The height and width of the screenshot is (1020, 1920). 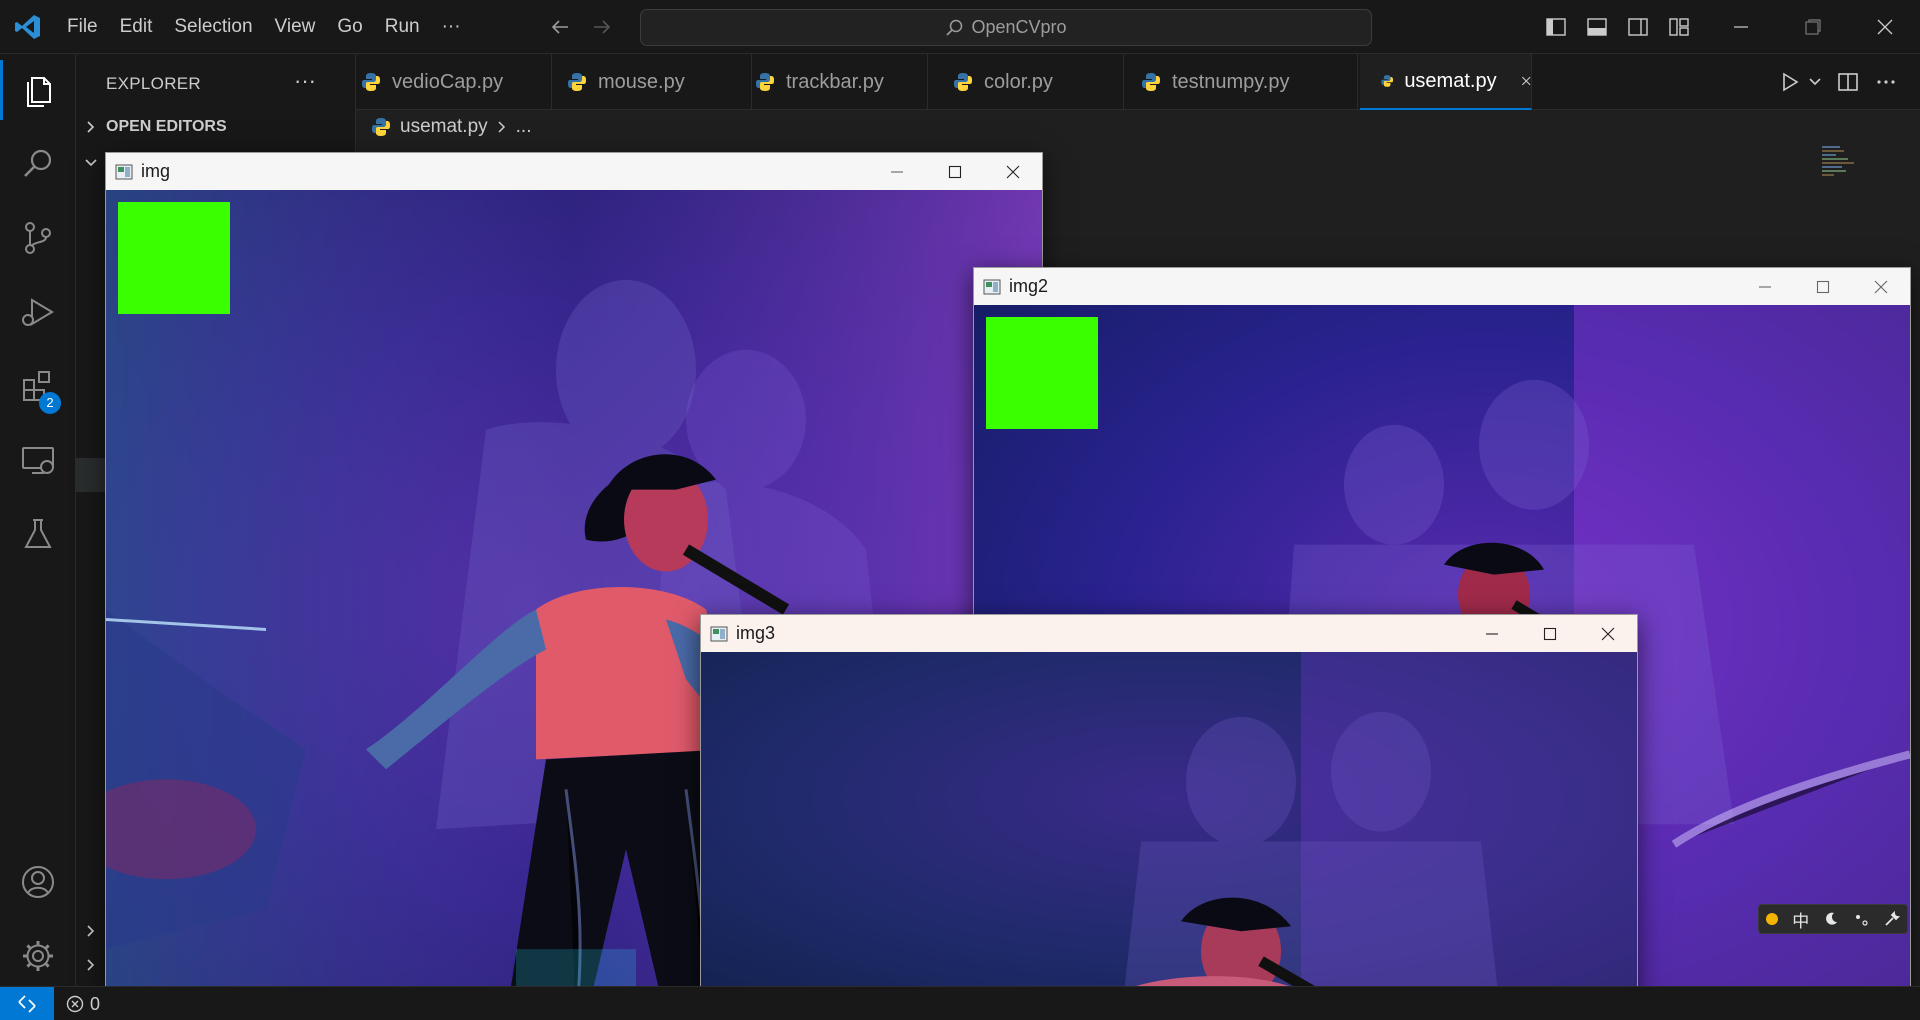 I want to click on tab-trackbar: trackbar.py, so click(x=840, y=82).